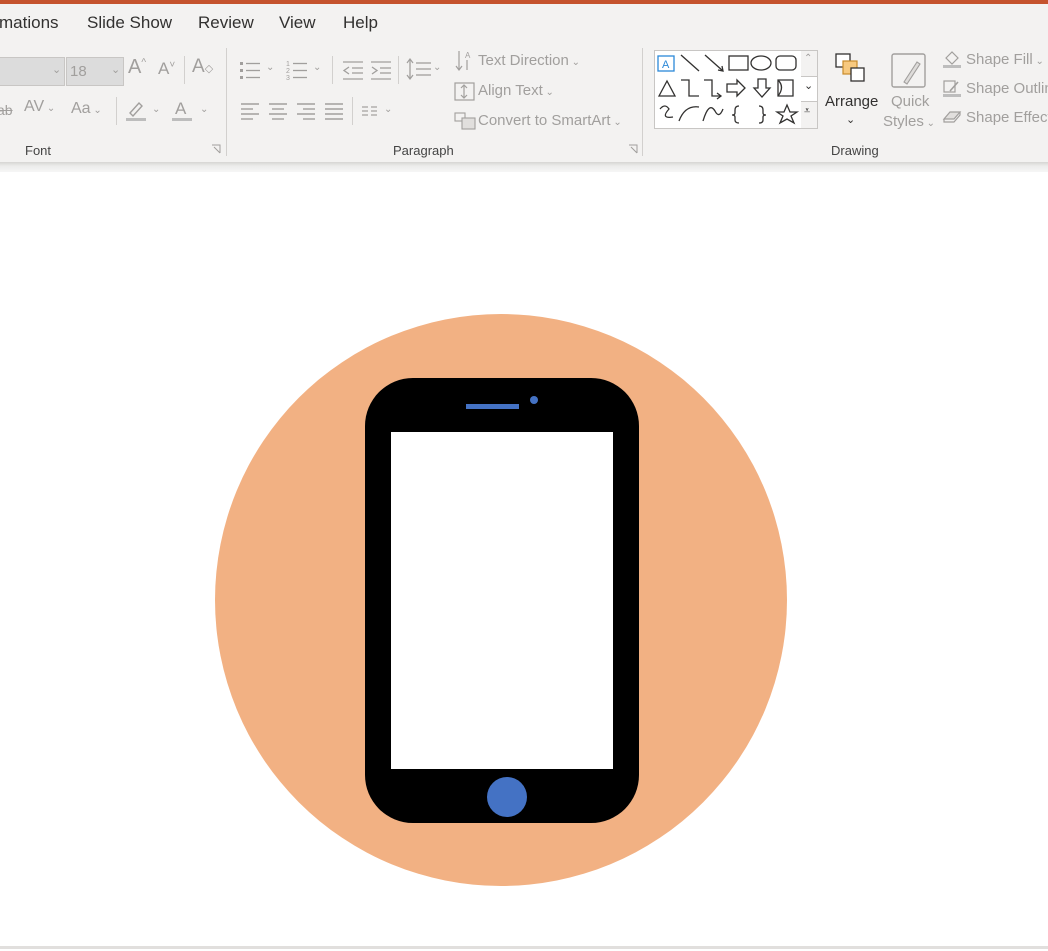  I want to click on shape-effects-button: Shape Effect, so click(1007, 117).